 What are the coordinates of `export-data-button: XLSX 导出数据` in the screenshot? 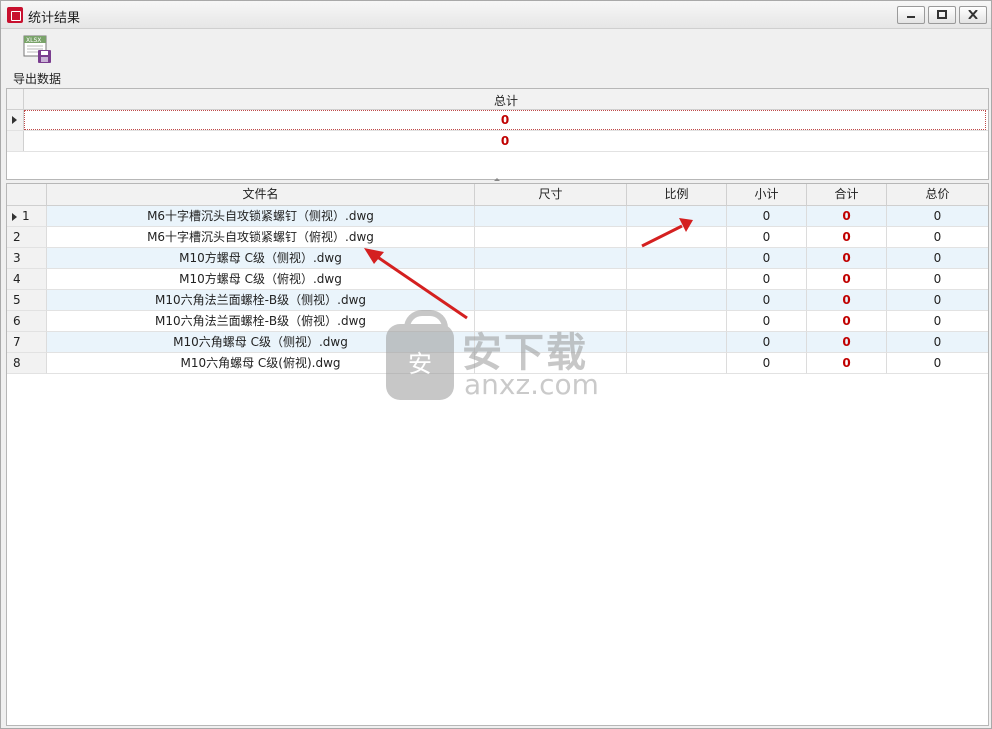 It's located at (38, 59).